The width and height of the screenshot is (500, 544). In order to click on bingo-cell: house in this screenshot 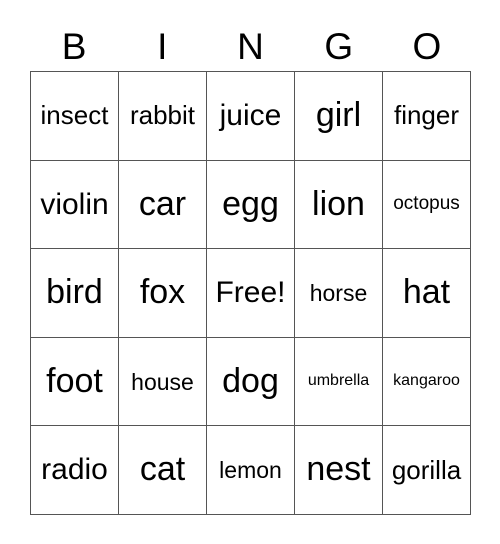, I will do `click(163, 382)`.